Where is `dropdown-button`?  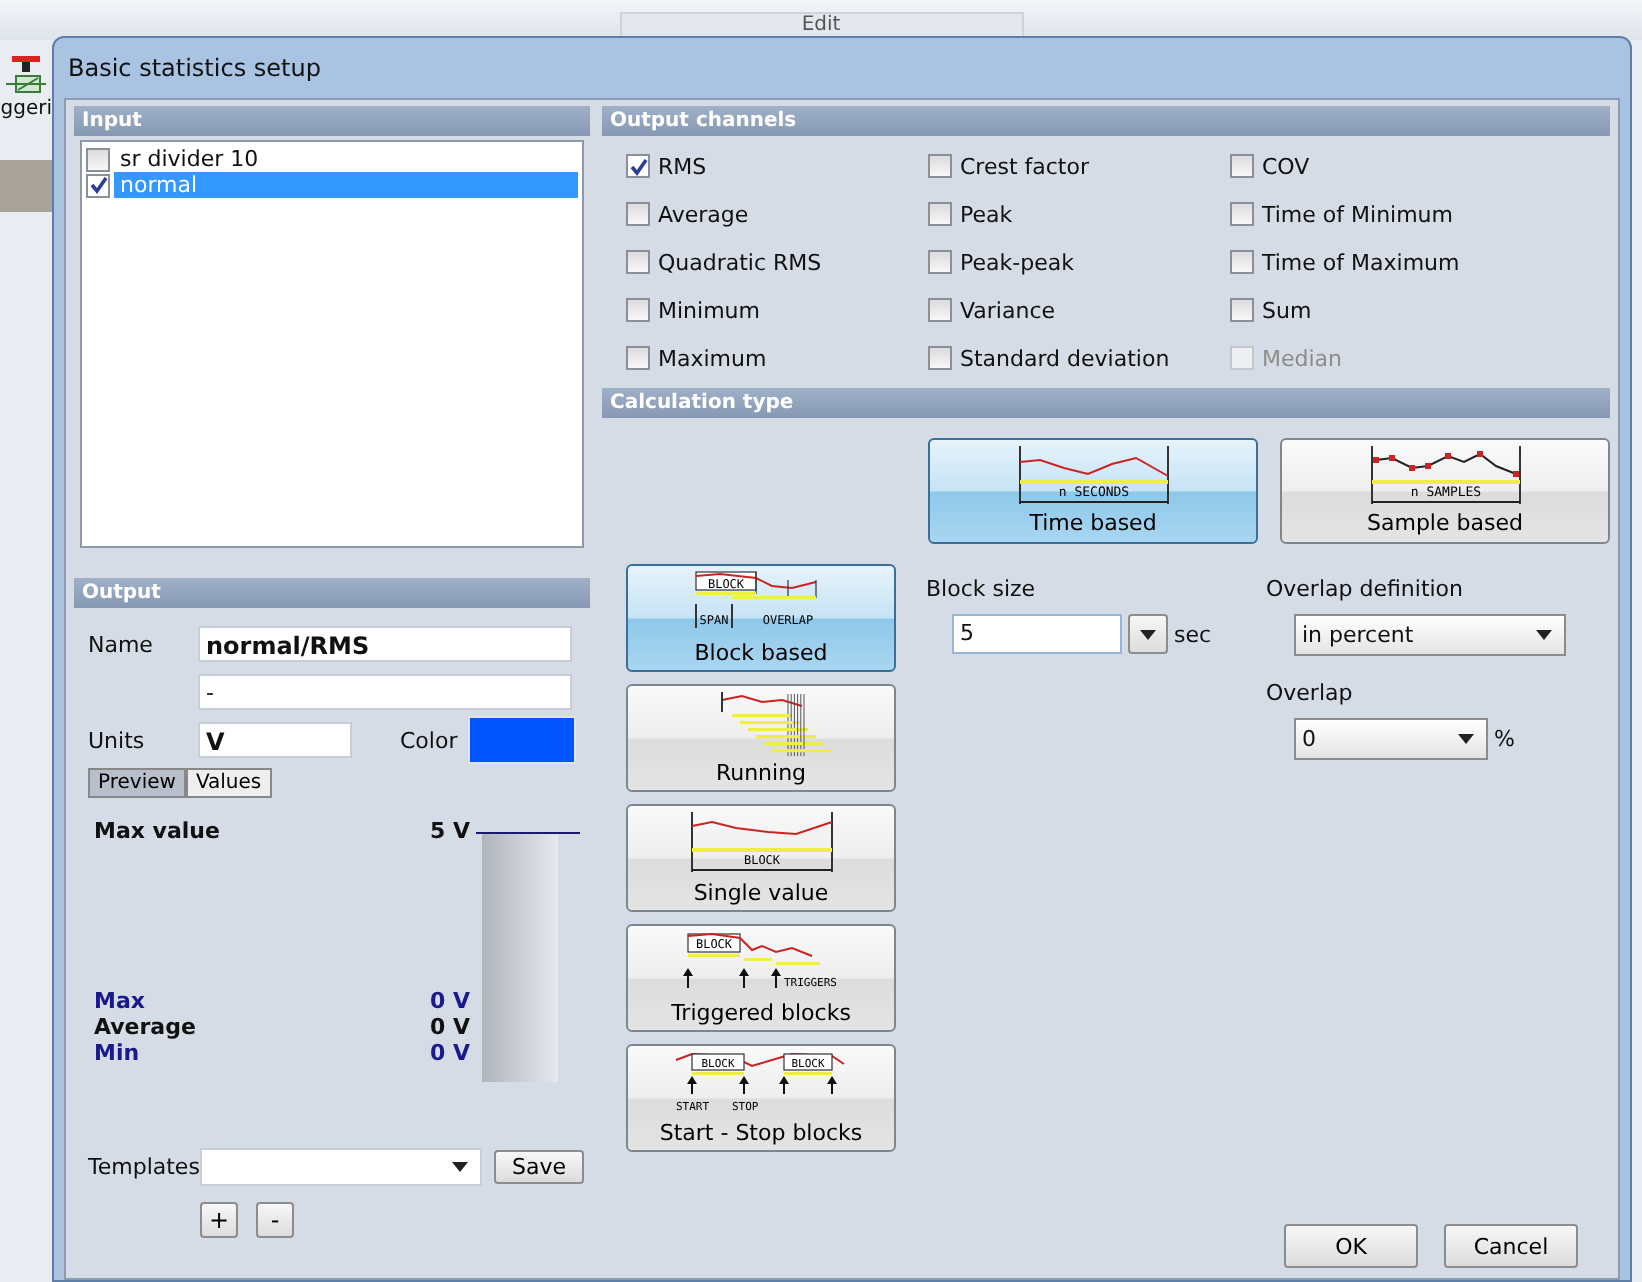 dropdown-button is located at coordinates (1148, 634).